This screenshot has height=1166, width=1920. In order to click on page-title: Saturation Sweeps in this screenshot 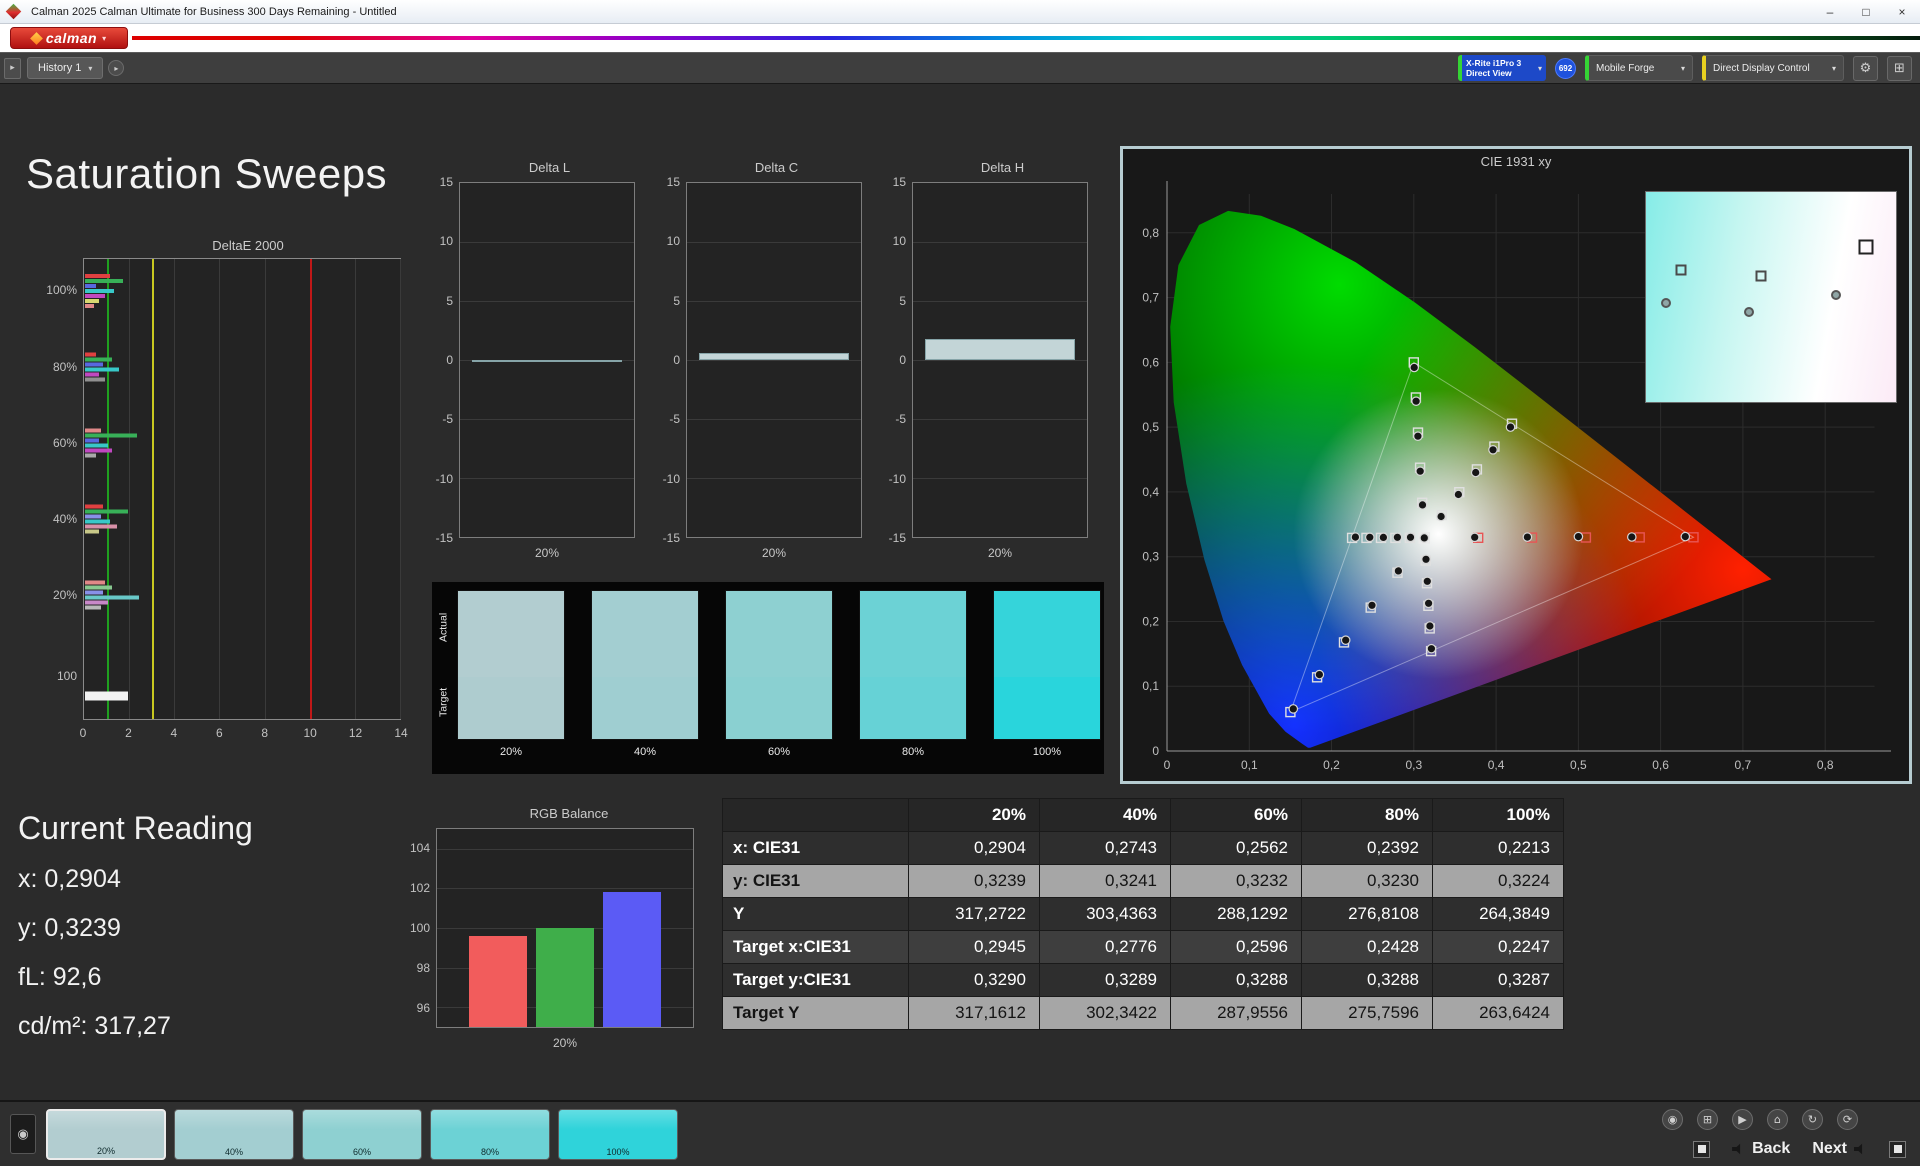, I will do `click(207, 173)`.